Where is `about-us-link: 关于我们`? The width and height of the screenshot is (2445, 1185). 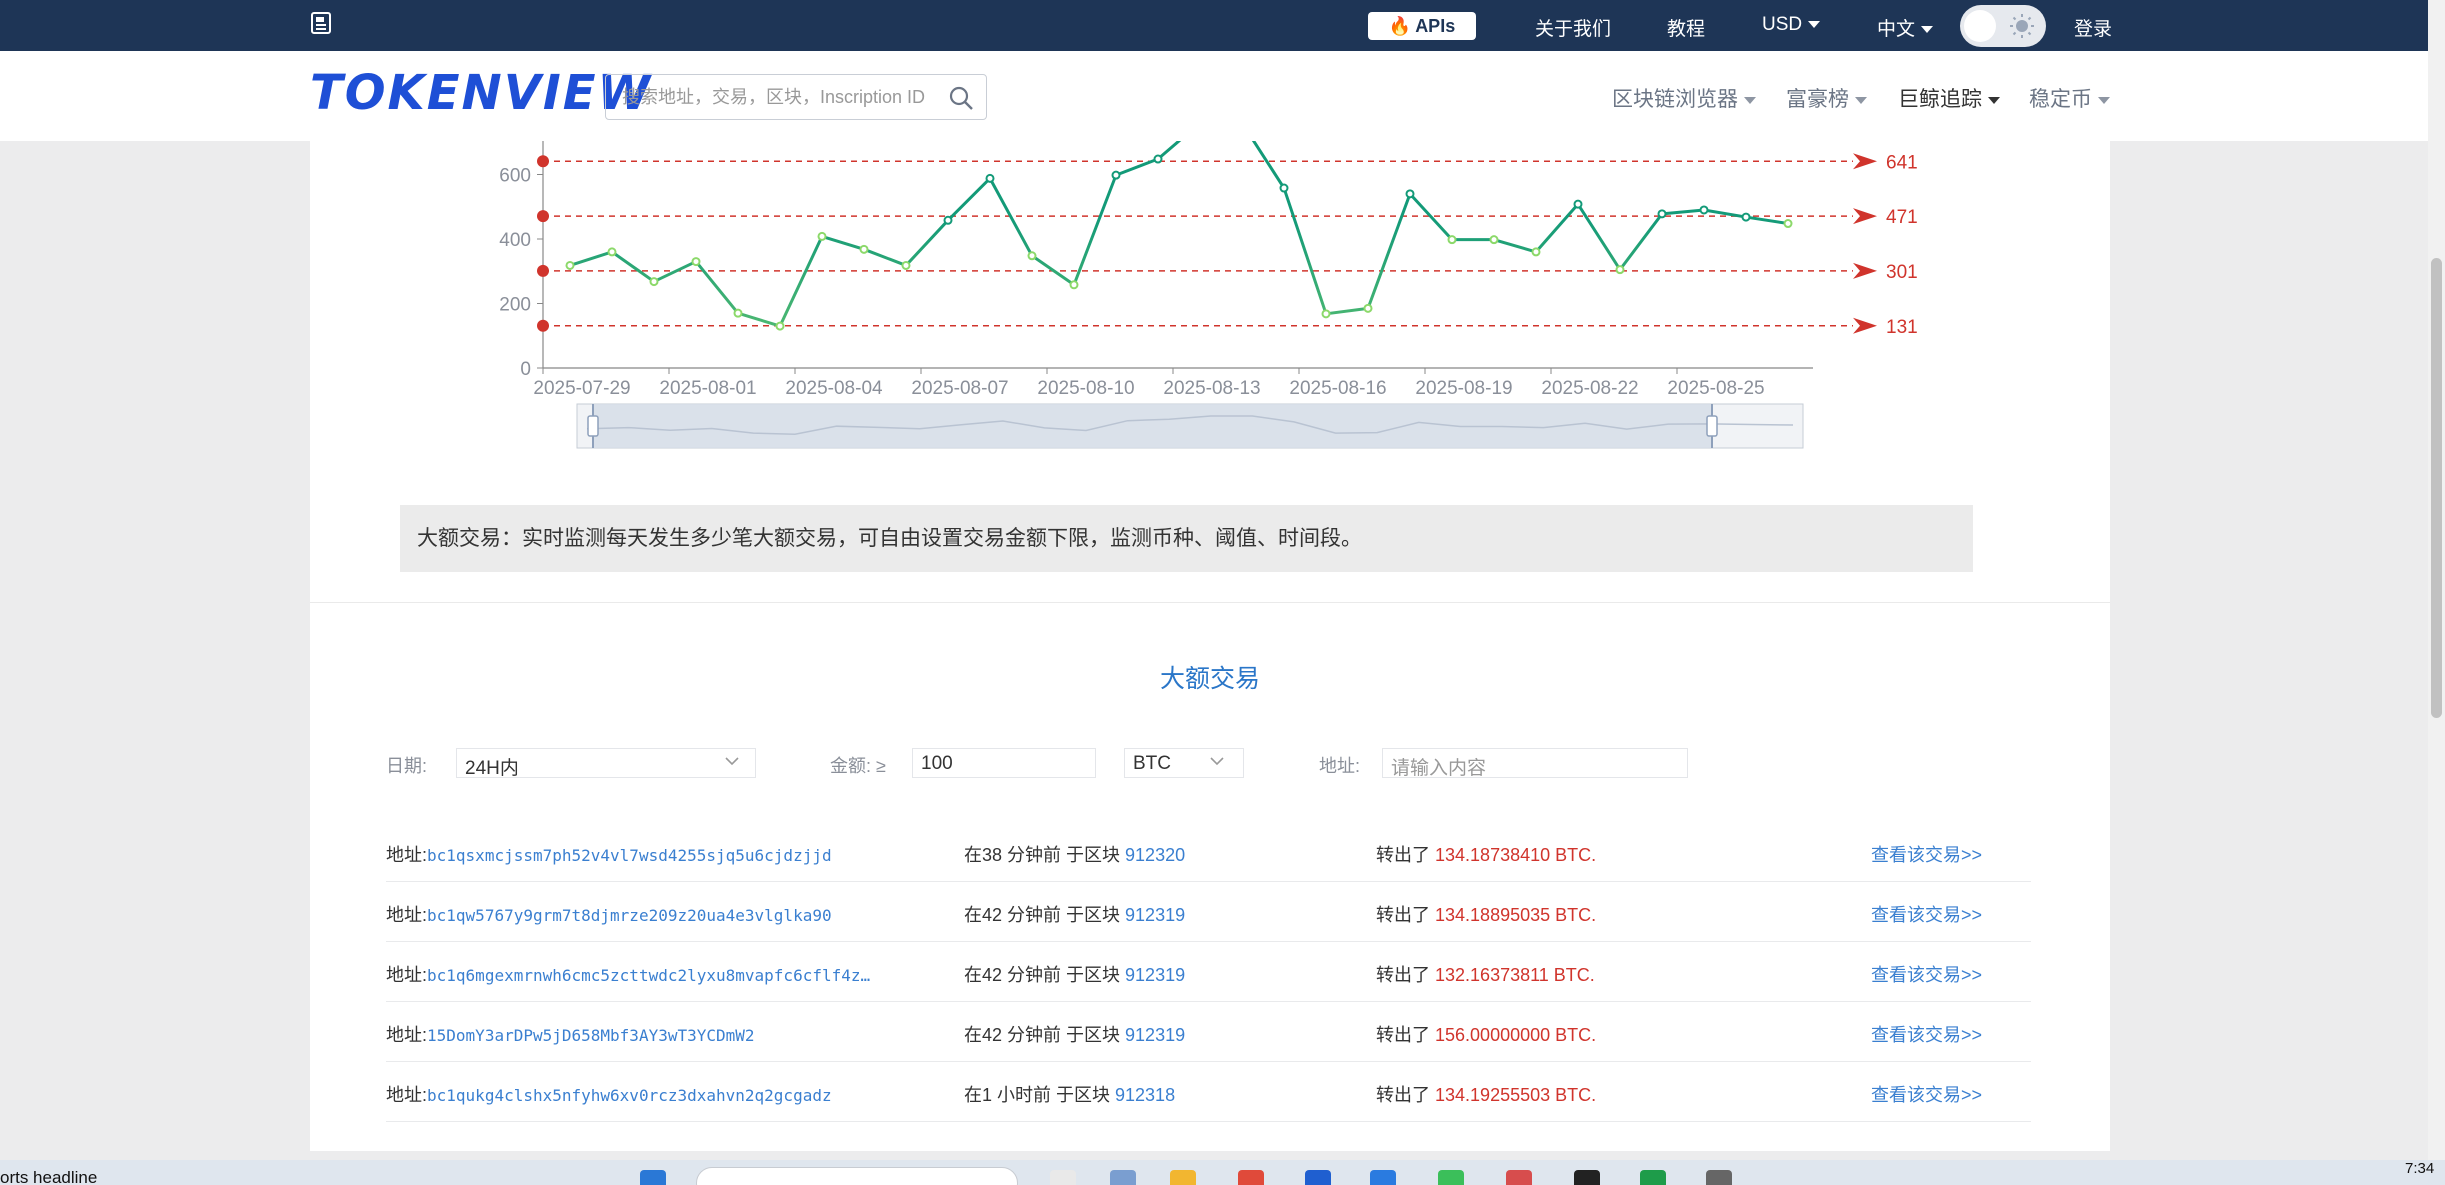 about-us-link: 关于我们 is located at coordinates (1573, 27).